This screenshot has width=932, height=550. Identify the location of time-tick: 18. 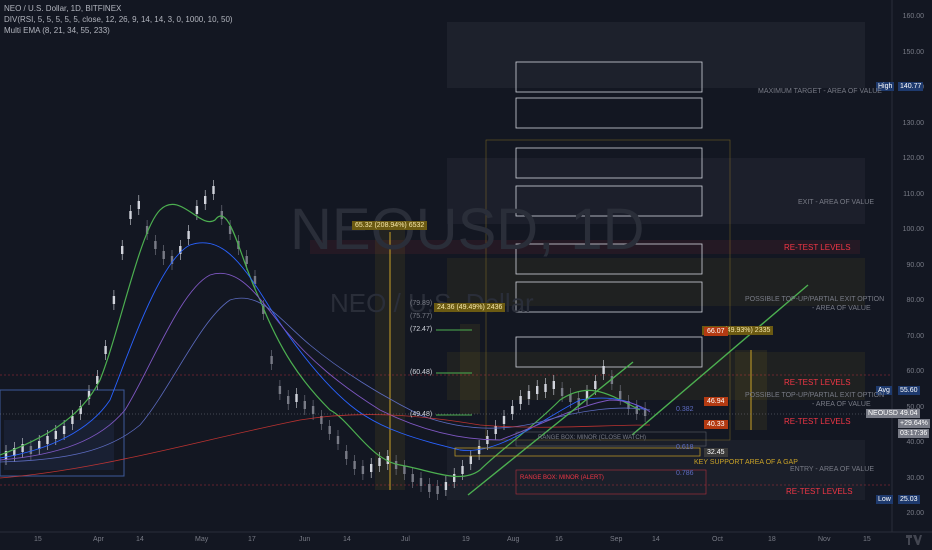
(772, 539).